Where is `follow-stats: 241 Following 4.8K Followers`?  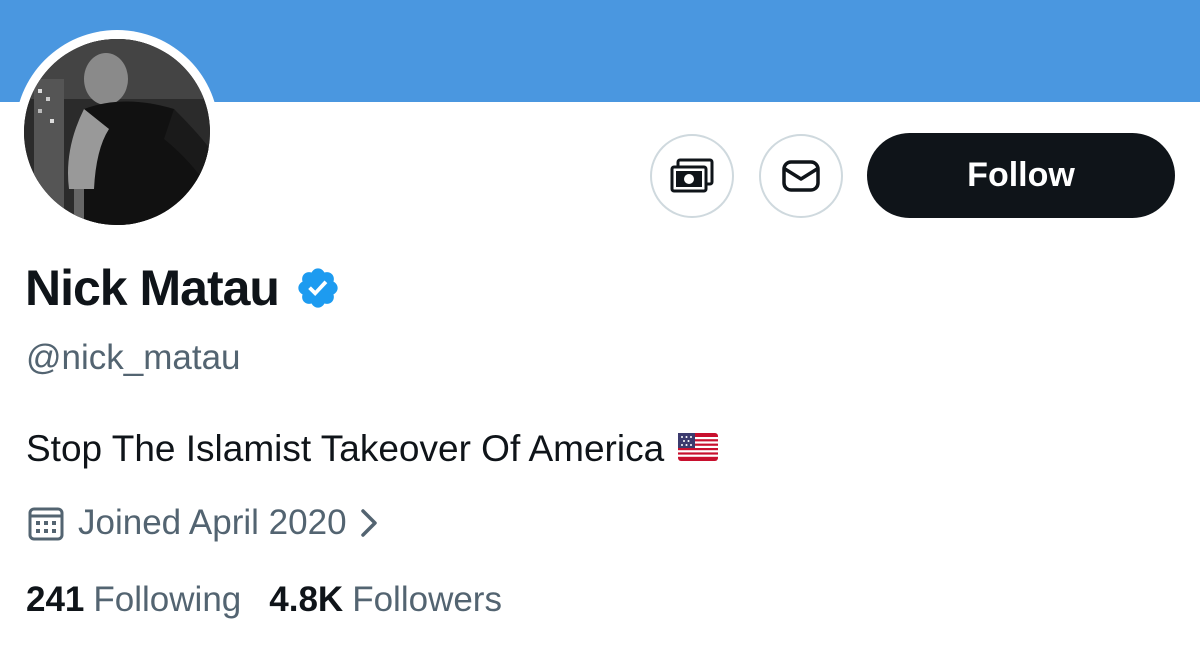
follow-stats: 241 Following 4.8K Followers is located at coordinates (264, 600).